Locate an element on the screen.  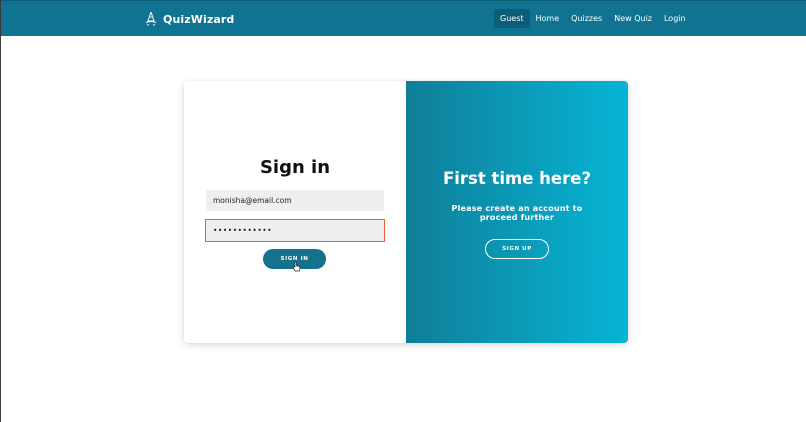
signup-button: SIGN UP is located at coordinates (517, 249).